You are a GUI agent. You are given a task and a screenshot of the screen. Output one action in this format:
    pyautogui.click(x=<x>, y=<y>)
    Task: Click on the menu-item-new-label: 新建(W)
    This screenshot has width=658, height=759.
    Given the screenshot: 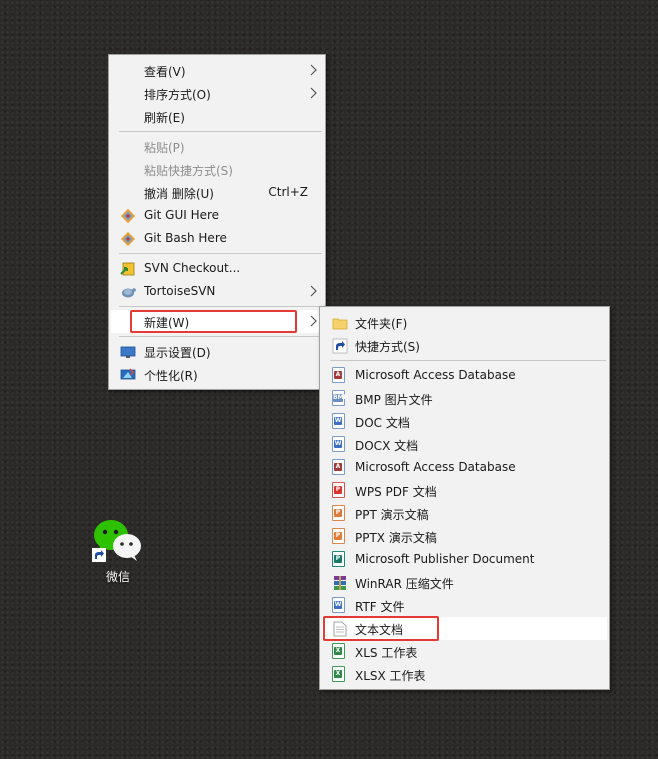 What is the action you would take?
    pyautogui.click(x=167, y=323)
    